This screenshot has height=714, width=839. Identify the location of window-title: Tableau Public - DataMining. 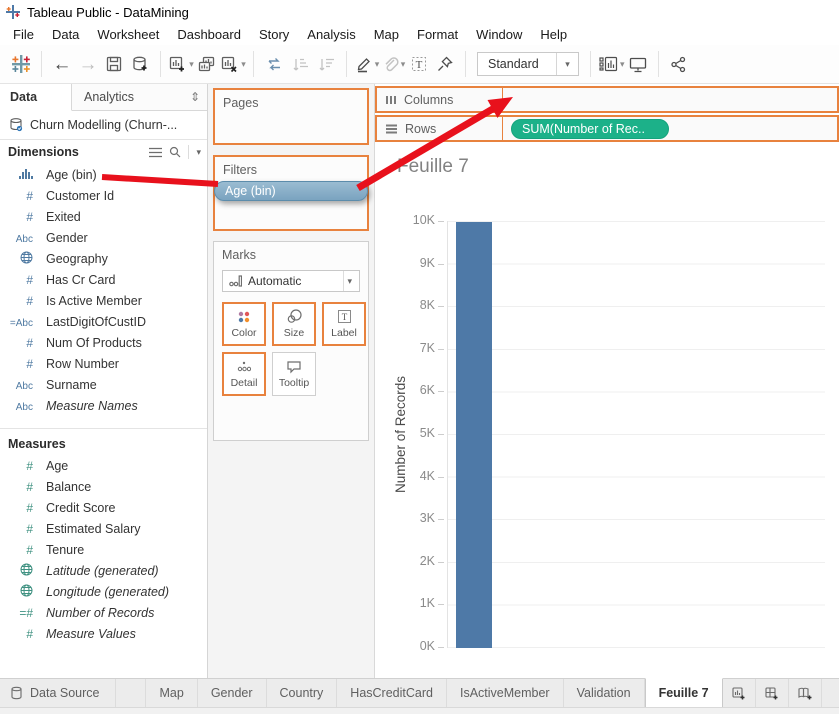
(108, 12).